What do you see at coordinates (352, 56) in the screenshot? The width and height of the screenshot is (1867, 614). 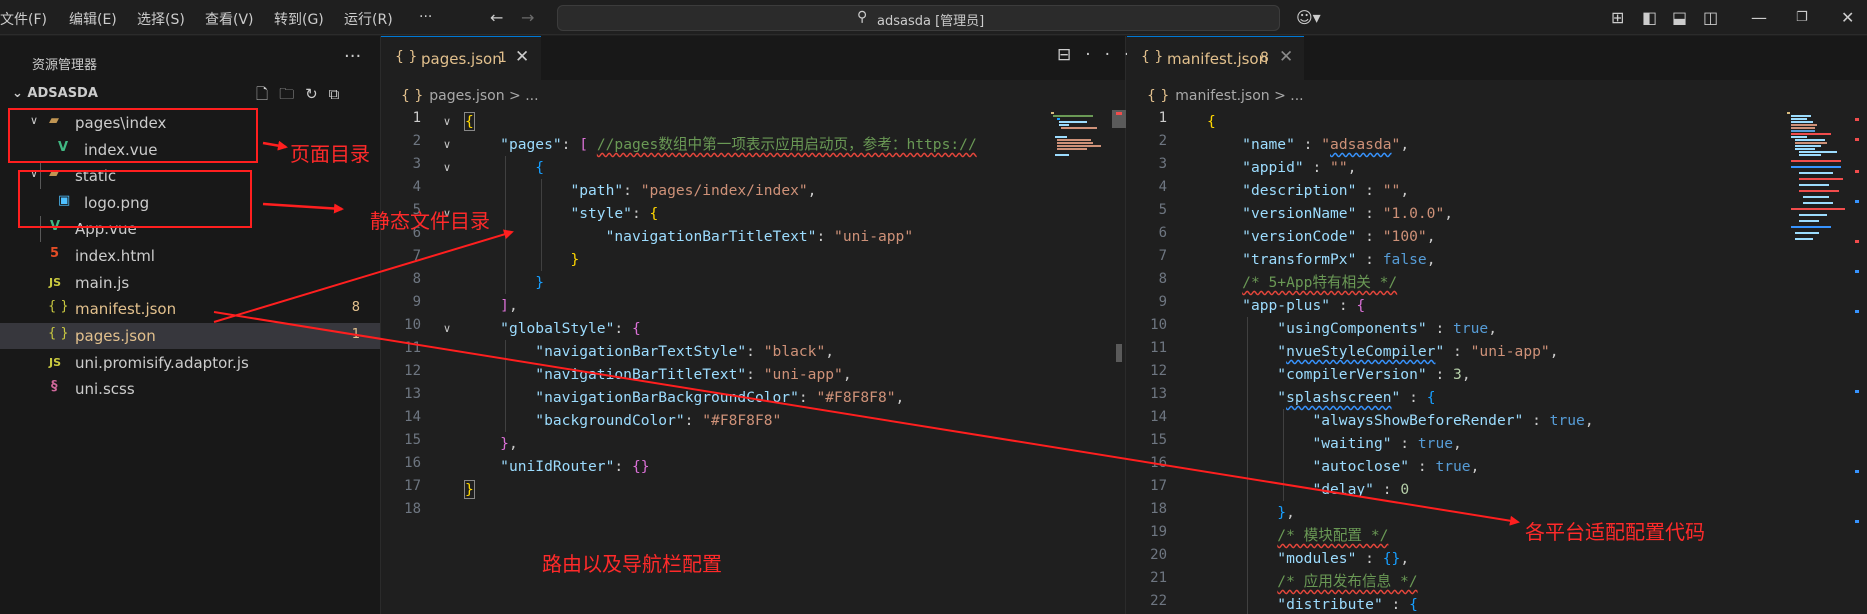 I see `explorer-more-button: ···` at bounding box center [352, 56].